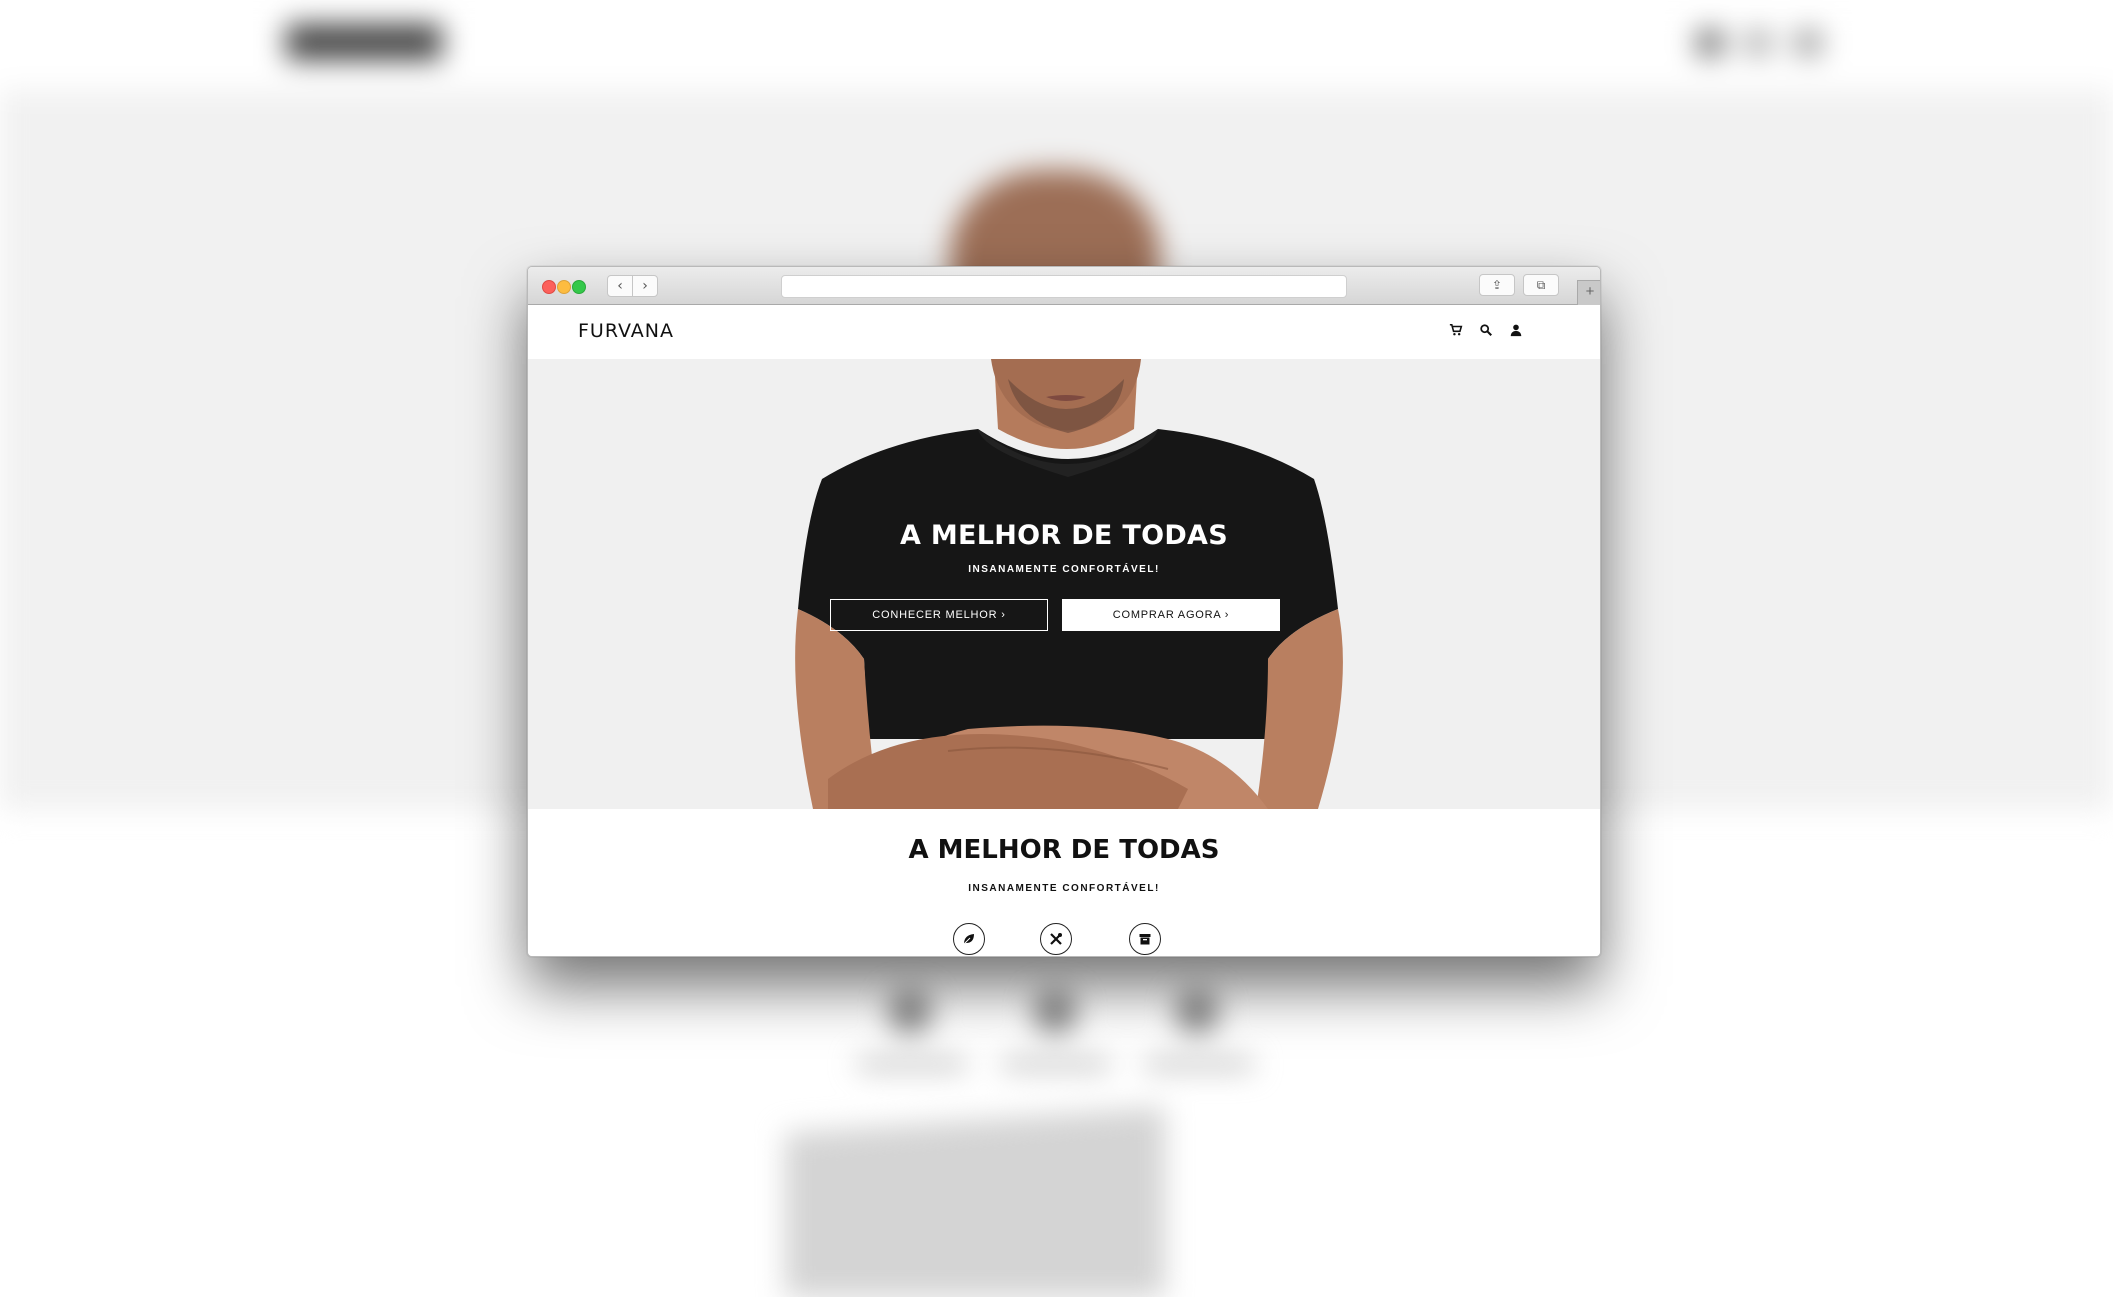 The height and width of the screenshot is (1297, 2113). Describe the element at coordinates (1710, 43) in the screenshot. I see `background-cart-icon` at that location.